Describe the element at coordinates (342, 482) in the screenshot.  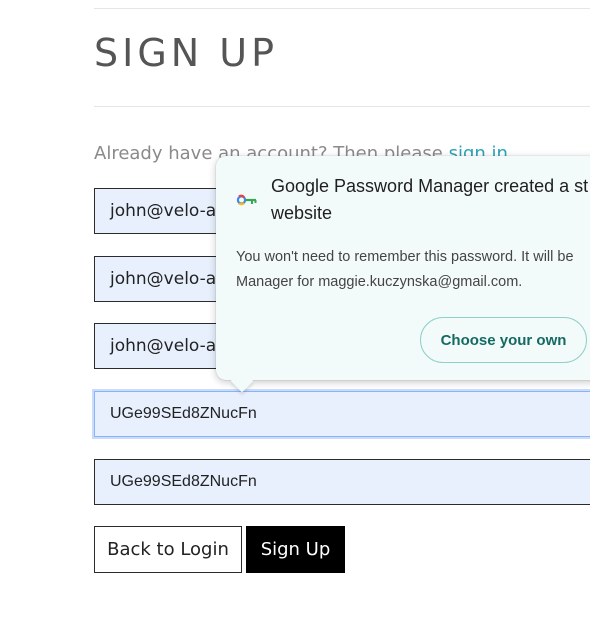
I see `confirm-password-field: UGe99SEd8ZNucFn` at that location.